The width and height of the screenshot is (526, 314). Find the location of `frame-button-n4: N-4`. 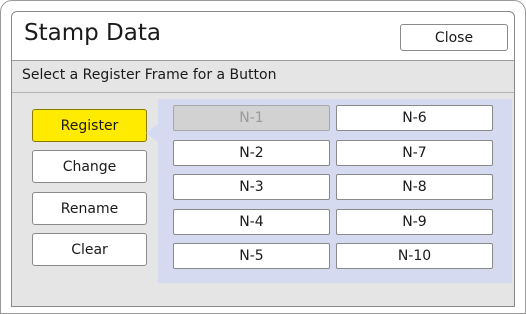

frame-button-n4: N-4 is located at coordinates (251, 222).